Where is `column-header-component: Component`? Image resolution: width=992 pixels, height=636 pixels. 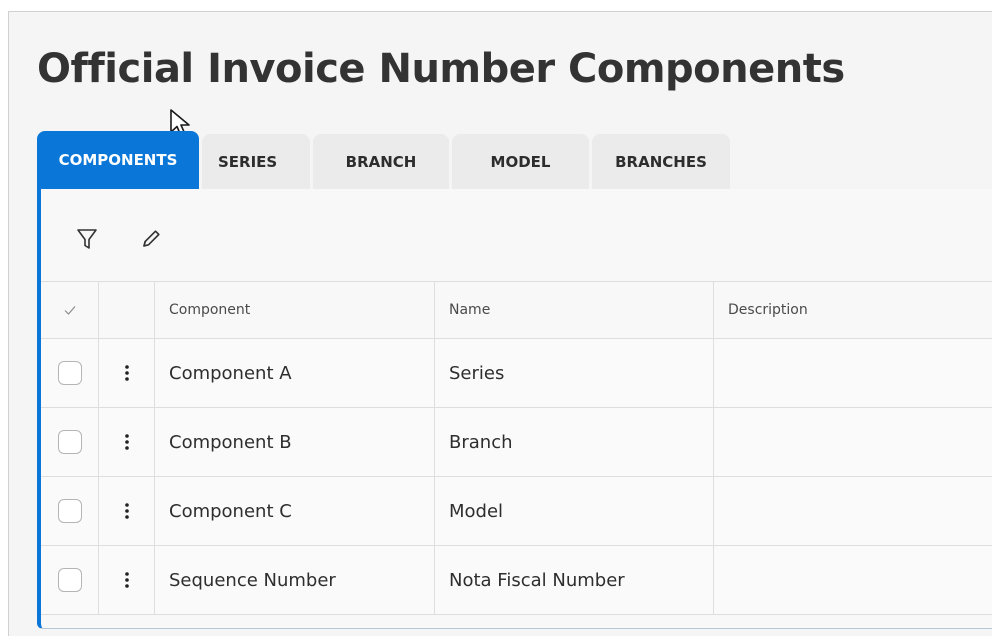
column-header-component: Component is located at coordinates (295, 310).